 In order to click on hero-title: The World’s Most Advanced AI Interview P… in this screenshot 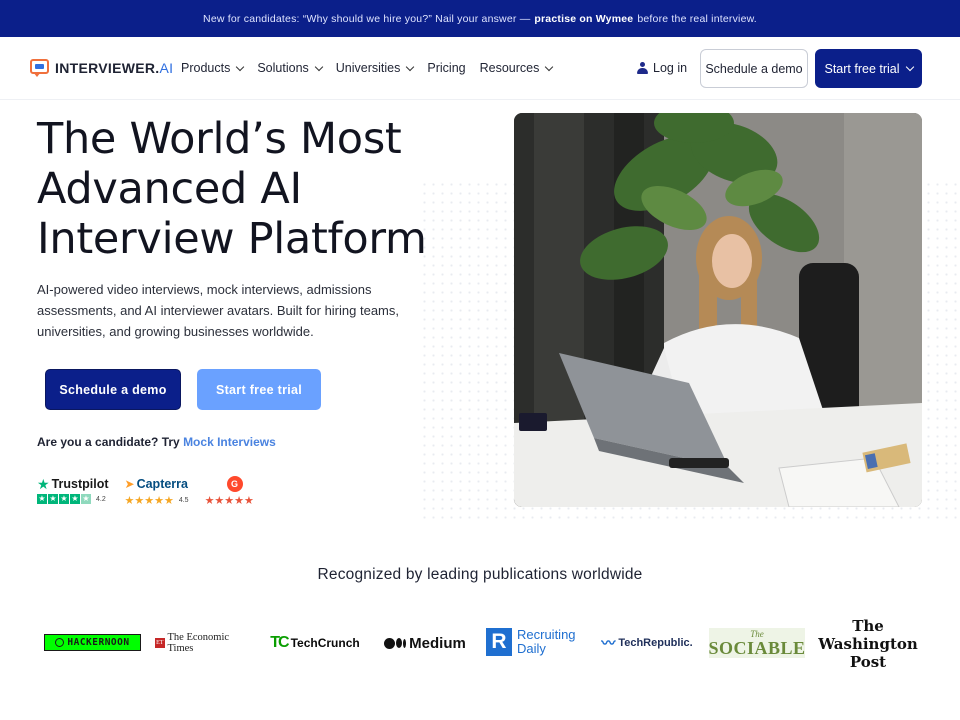, I will do `click(262, 189)`.